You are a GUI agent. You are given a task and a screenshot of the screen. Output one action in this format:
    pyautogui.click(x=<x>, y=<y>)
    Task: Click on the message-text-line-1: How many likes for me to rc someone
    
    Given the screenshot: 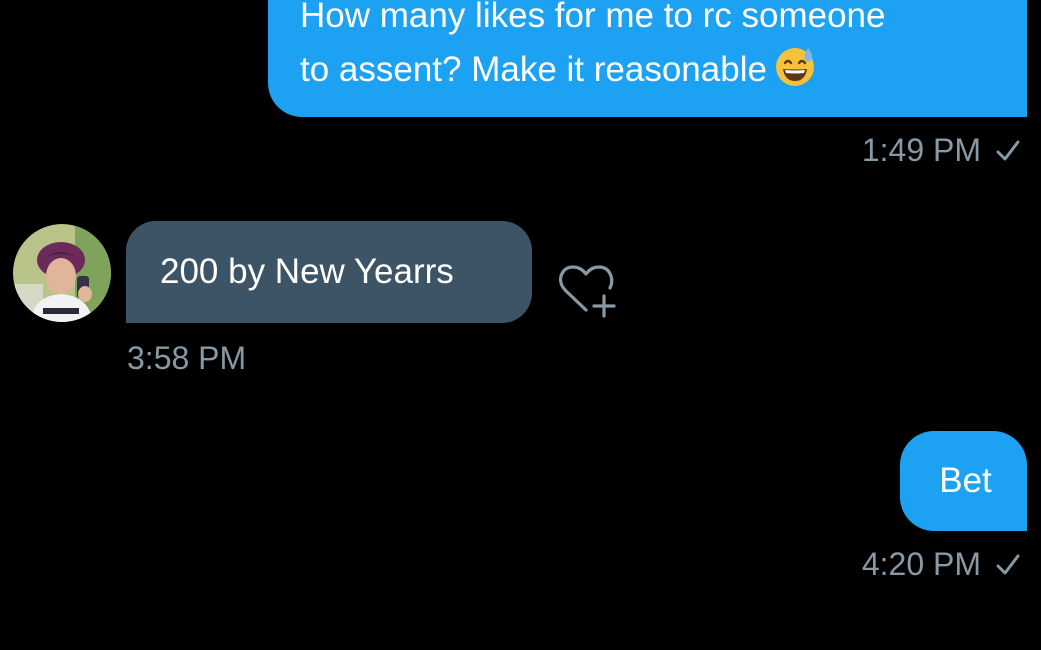 What is the action you would take?
    pyautogui.click(x=593, y=17)
    